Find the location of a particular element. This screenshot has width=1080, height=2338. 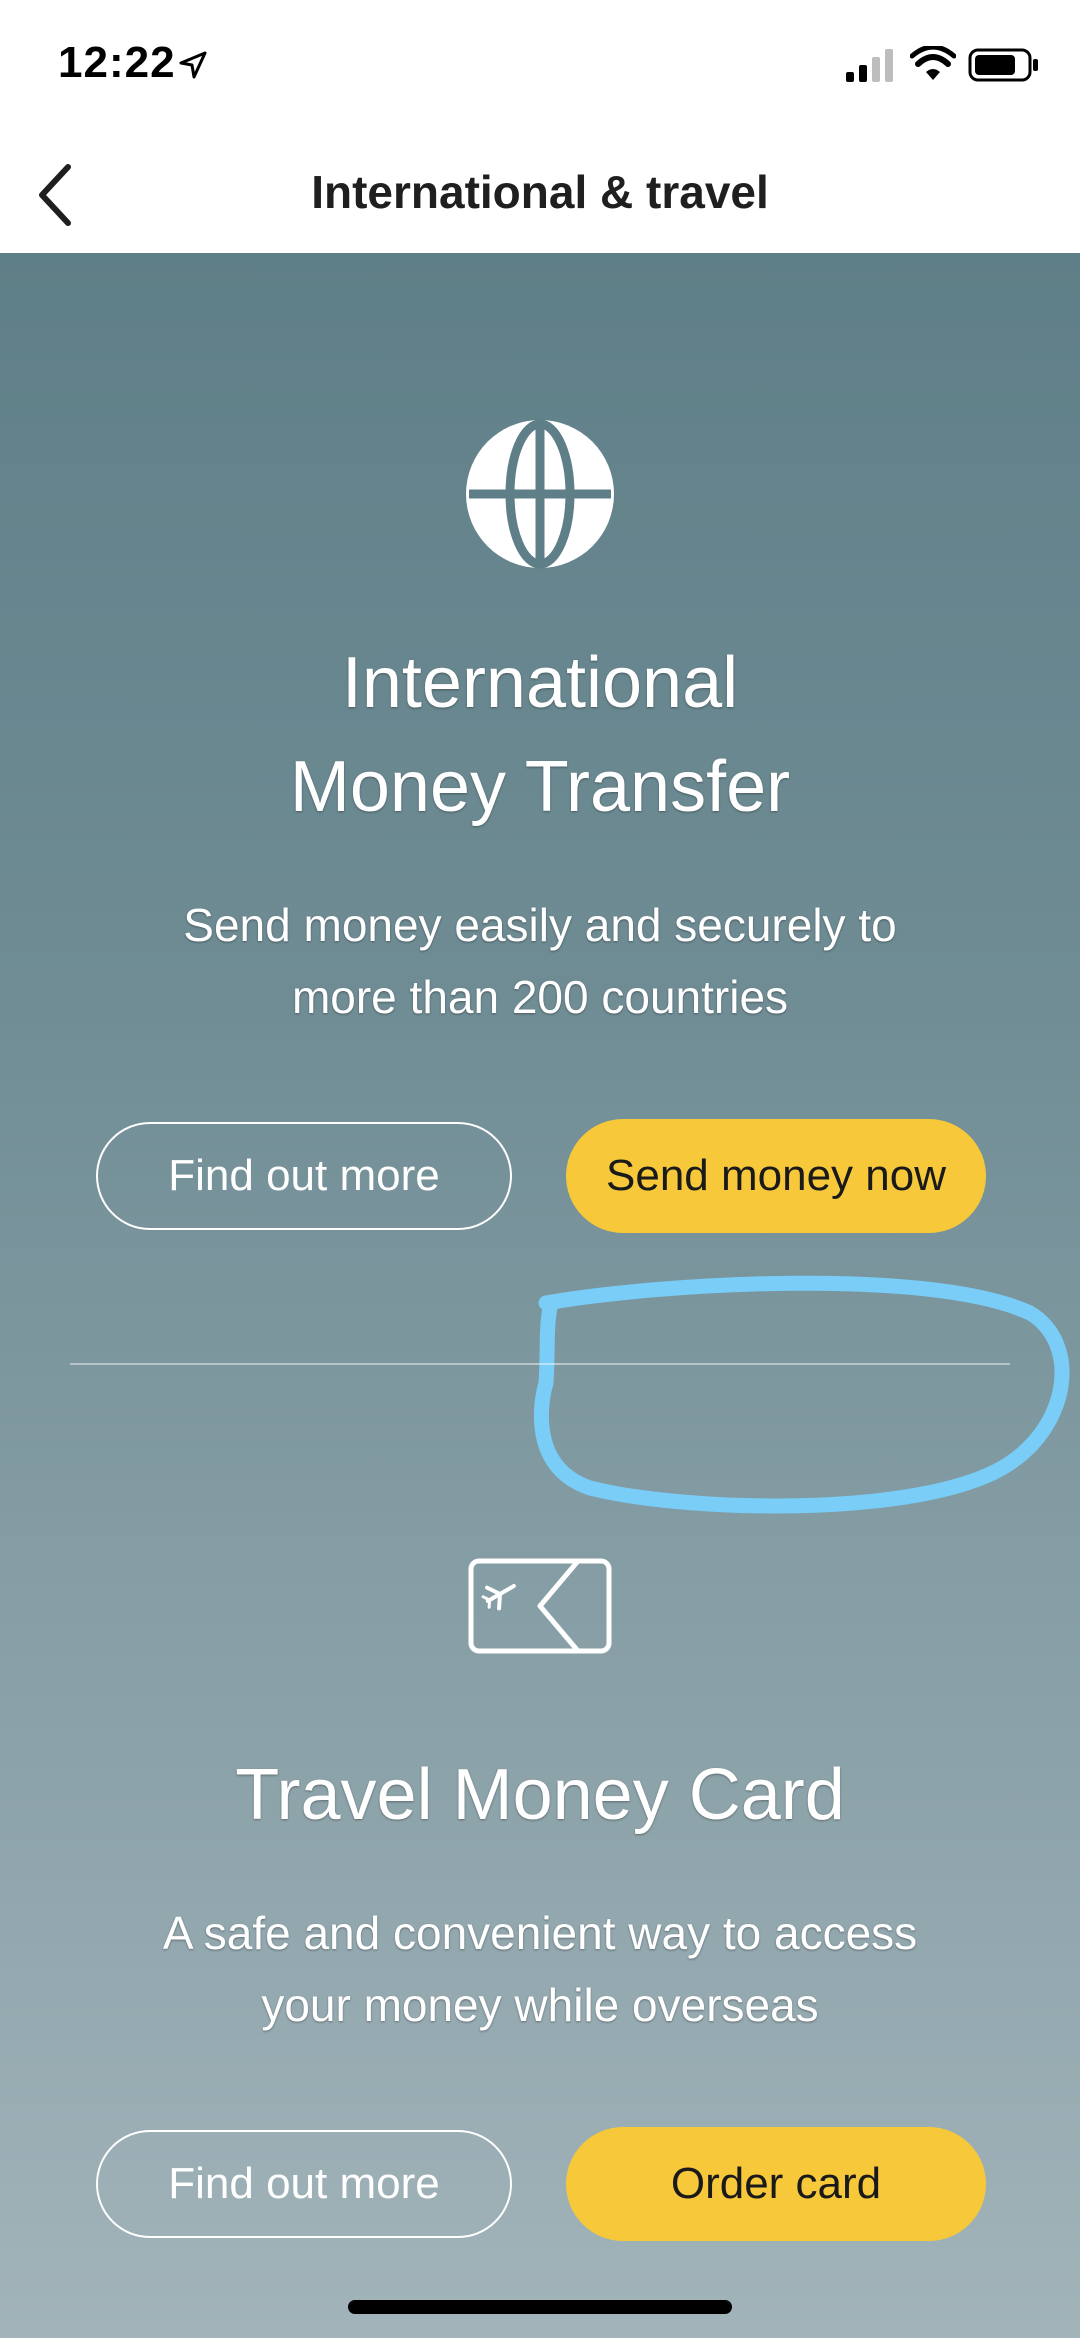

section-divider is located at coordinates (540, 1364).